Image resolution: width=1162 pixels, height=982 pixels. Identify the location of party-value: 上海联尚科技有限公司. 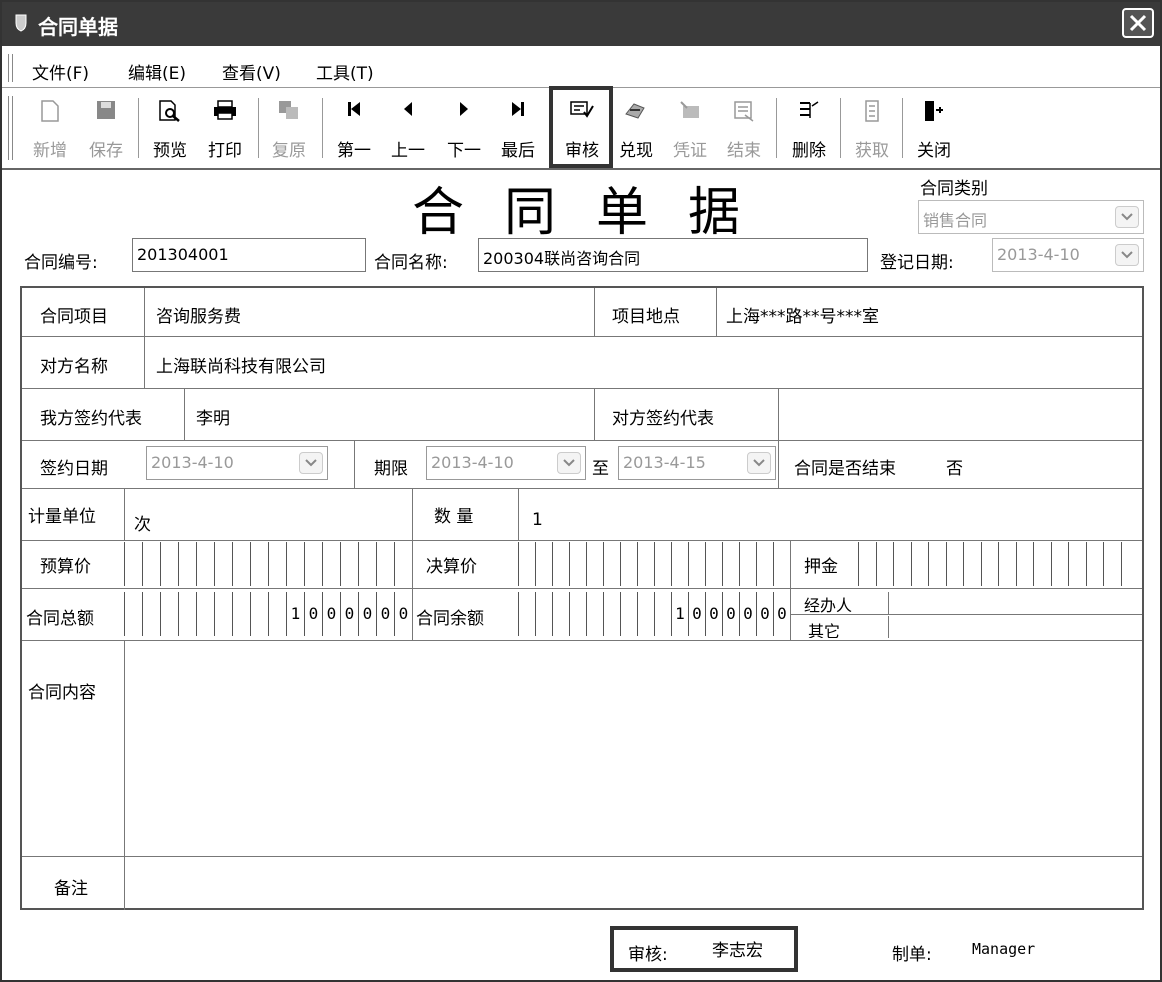
(241, 364).